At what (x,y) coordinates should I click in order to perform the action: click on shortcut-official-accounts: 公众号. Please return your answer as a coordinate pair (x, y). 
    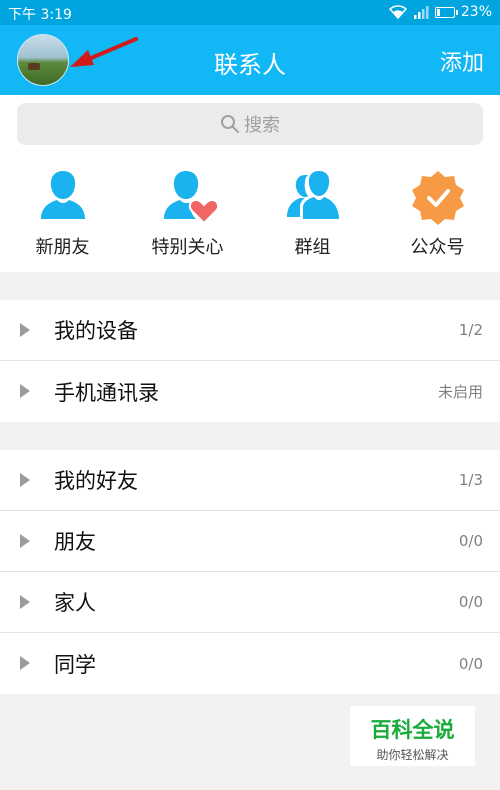
    Looking at the image, I should click on (437, 213).